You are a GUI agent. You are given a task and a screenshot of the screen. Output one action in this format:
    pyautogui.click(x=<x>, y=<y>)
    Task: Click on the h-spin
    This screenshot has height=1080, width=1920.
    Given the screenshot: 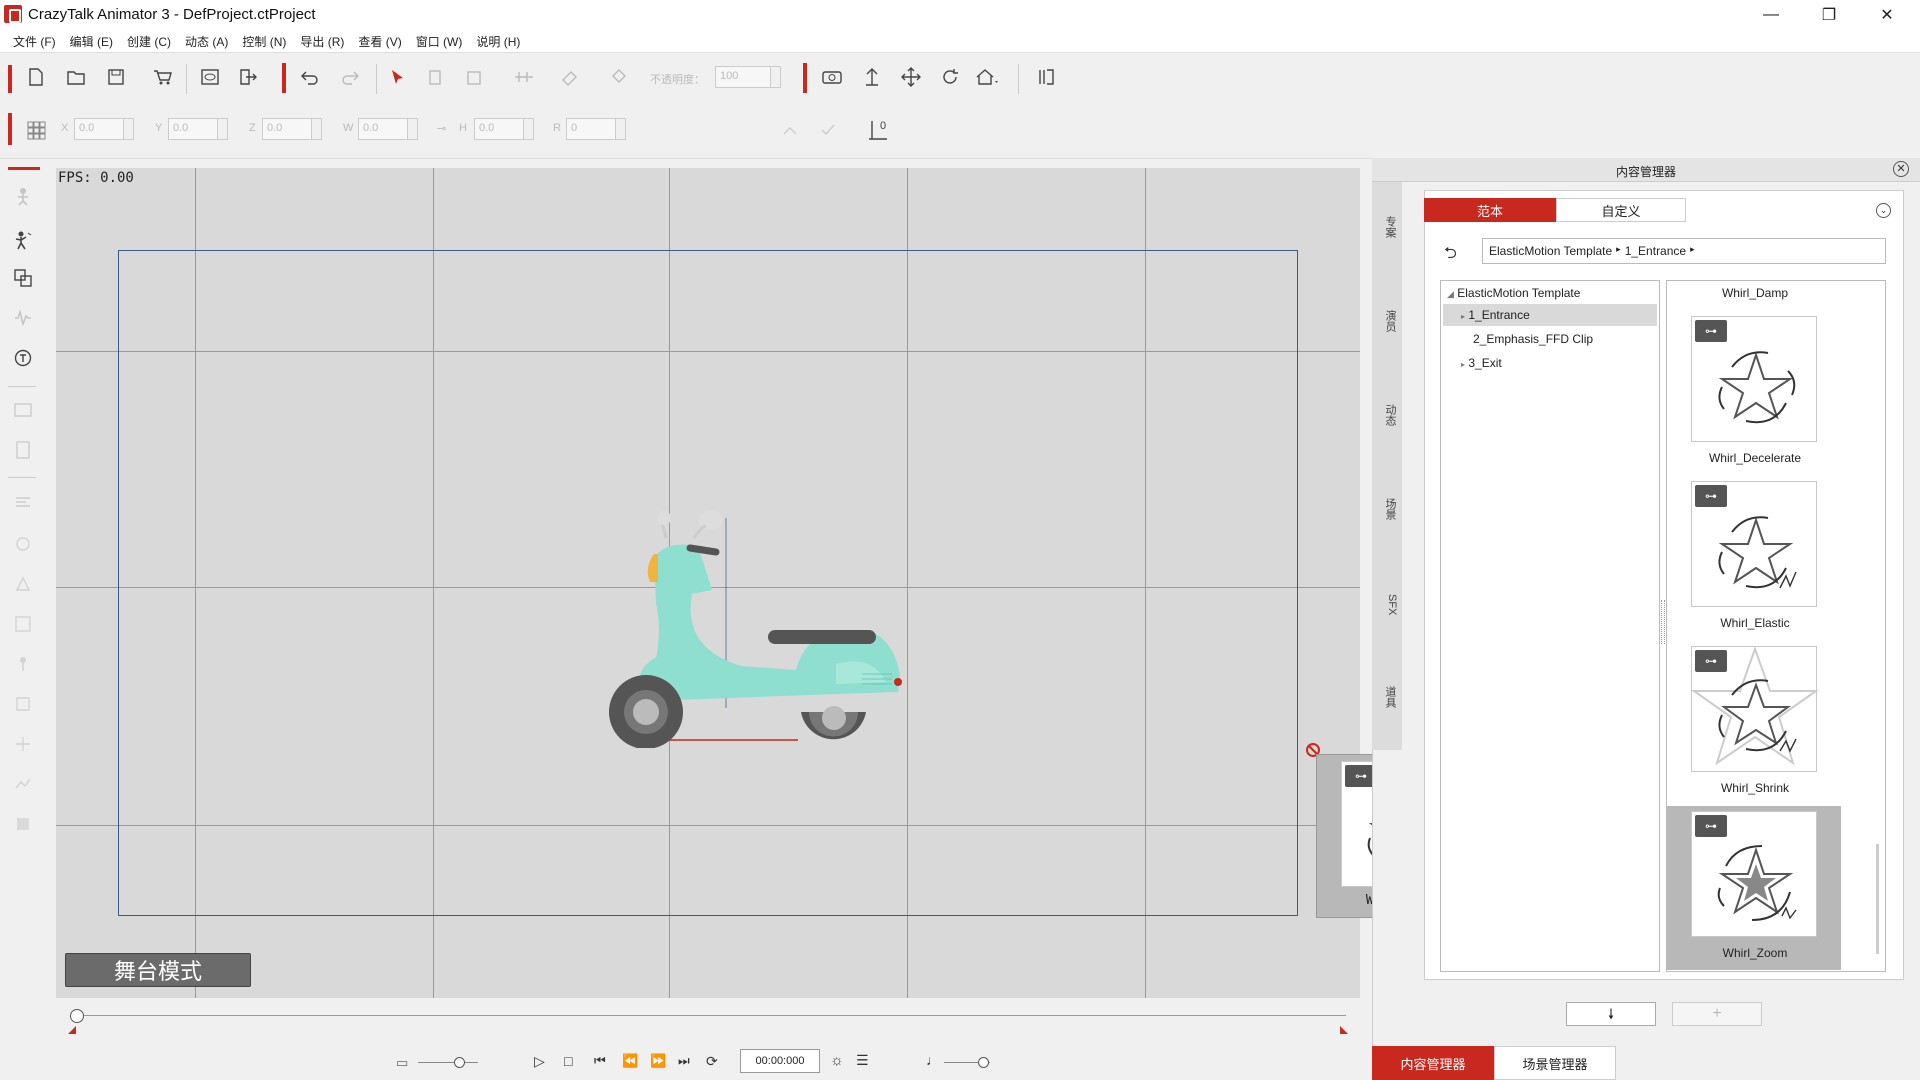 What is the action you would take?
    pyautogui.click(x=529, y=129)
    